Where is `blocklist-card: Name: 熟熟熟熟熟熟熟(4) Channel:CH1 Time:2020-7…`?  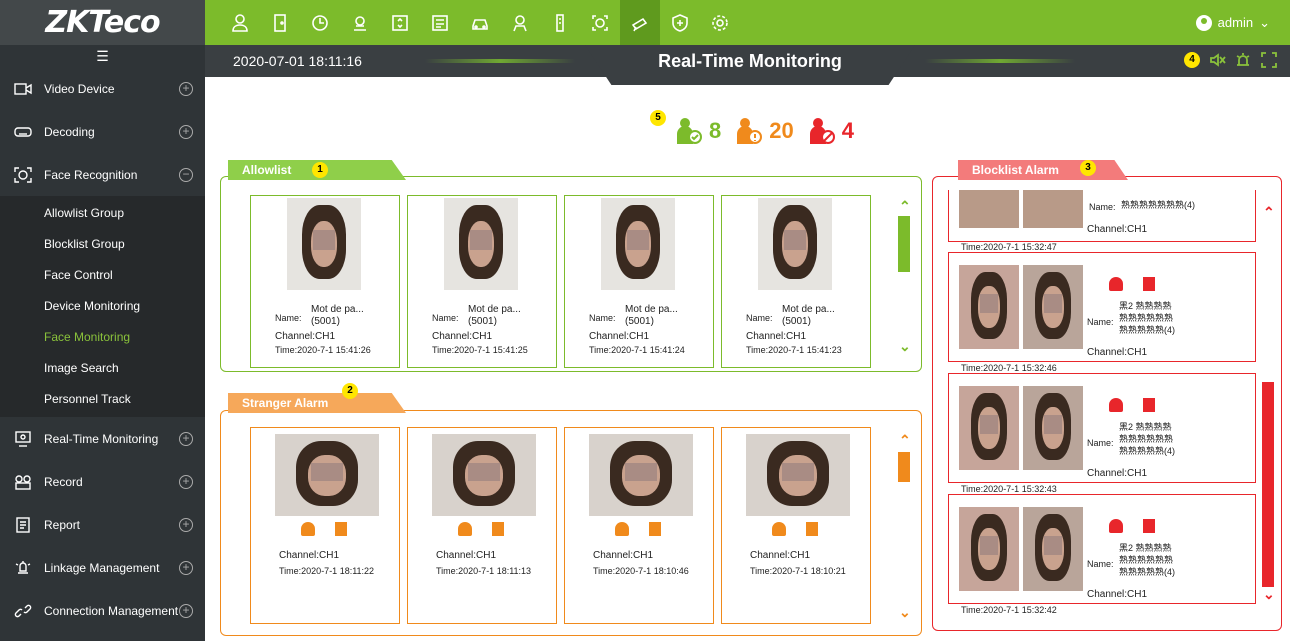 blocklist-card: Name: 熟熟熟熟熟熟熟(4) Channel:CH1 Time:2020-7… is located at coordinates (1102, 221).